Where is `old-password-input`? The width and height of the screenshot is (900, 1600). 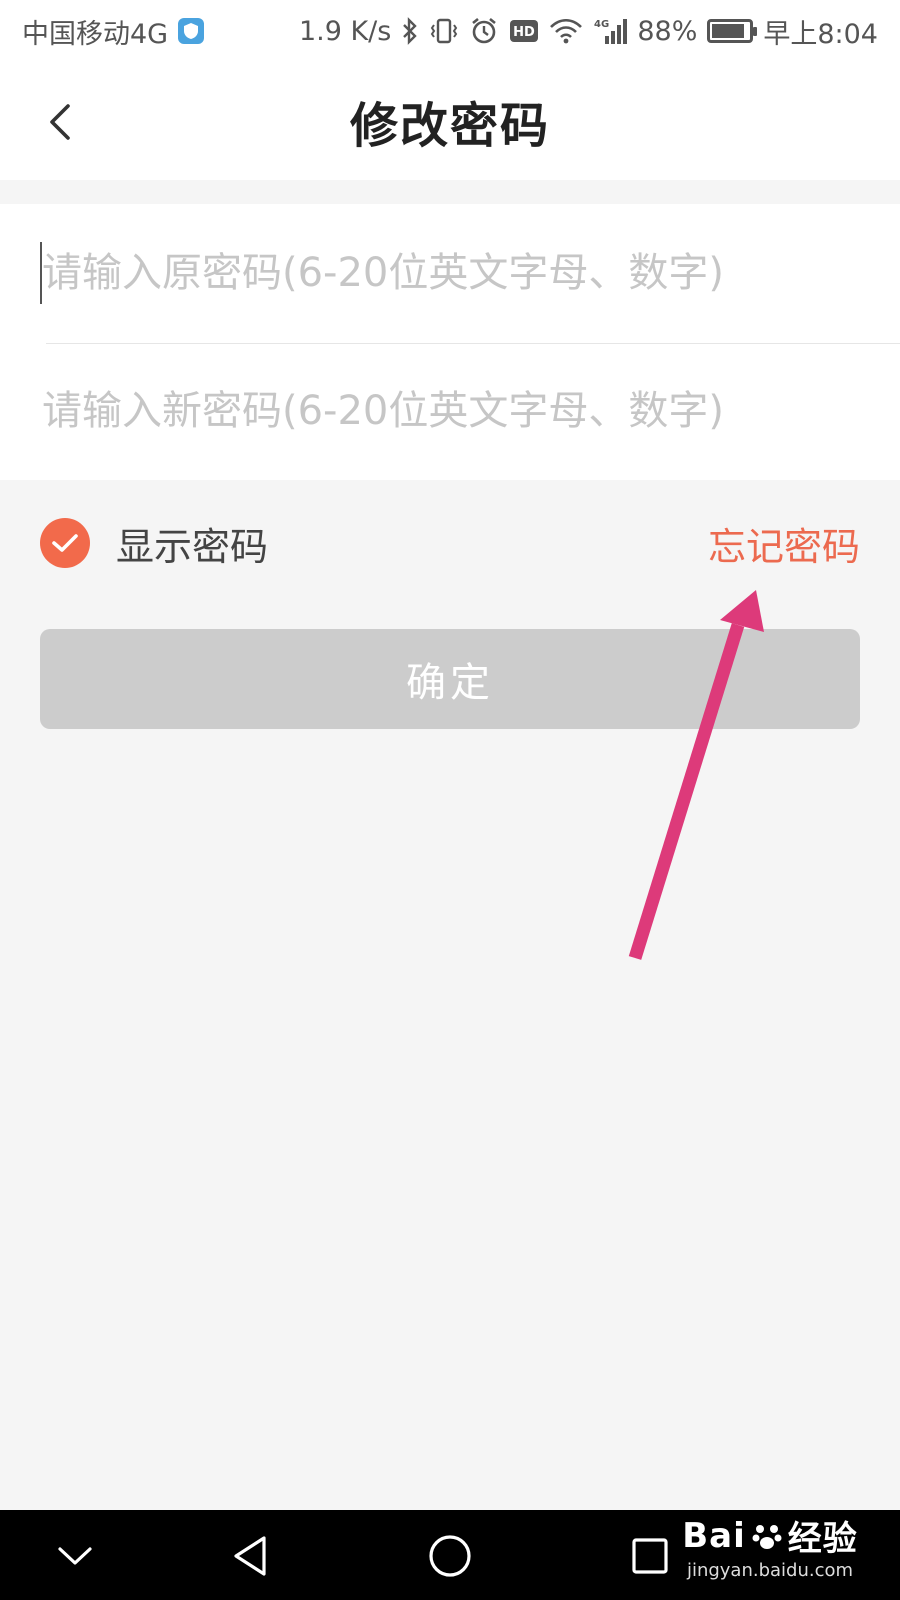
old-password-input is located at coordinates (470, 273).